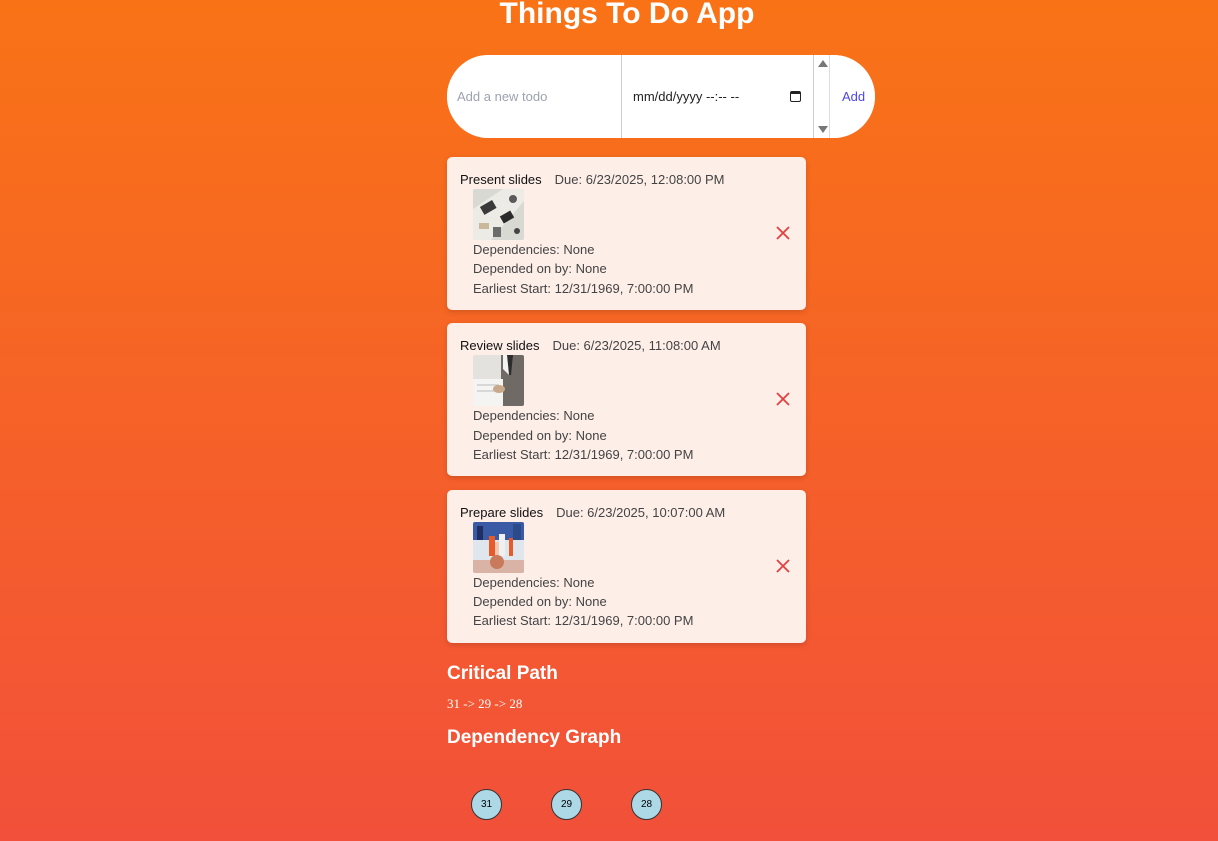 This screenshot has width=1218, height=841. What do you see at coordinates (823, 129) in the screenshot?
I see `spinner-down-arrow-icon` at bounding box center [823, 129].